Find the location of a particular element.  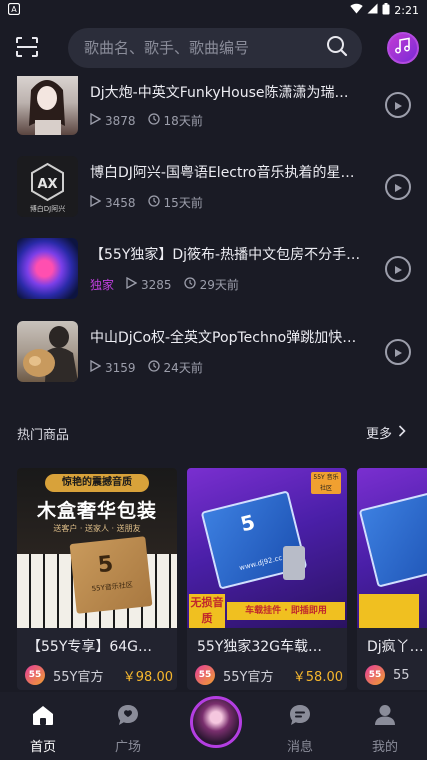

svg-text: A is located at coordinates (14, 9).